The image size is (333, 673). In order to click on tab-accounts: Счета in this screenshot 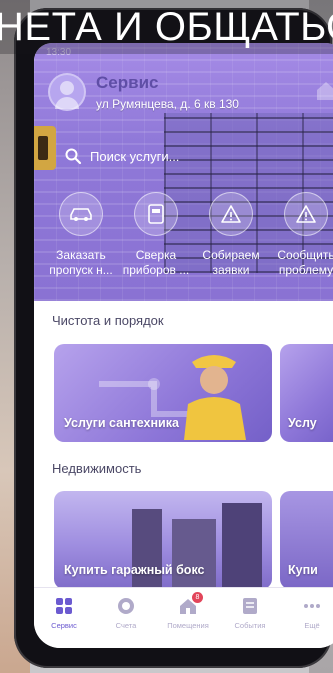, I will do `click(126, 613)`.